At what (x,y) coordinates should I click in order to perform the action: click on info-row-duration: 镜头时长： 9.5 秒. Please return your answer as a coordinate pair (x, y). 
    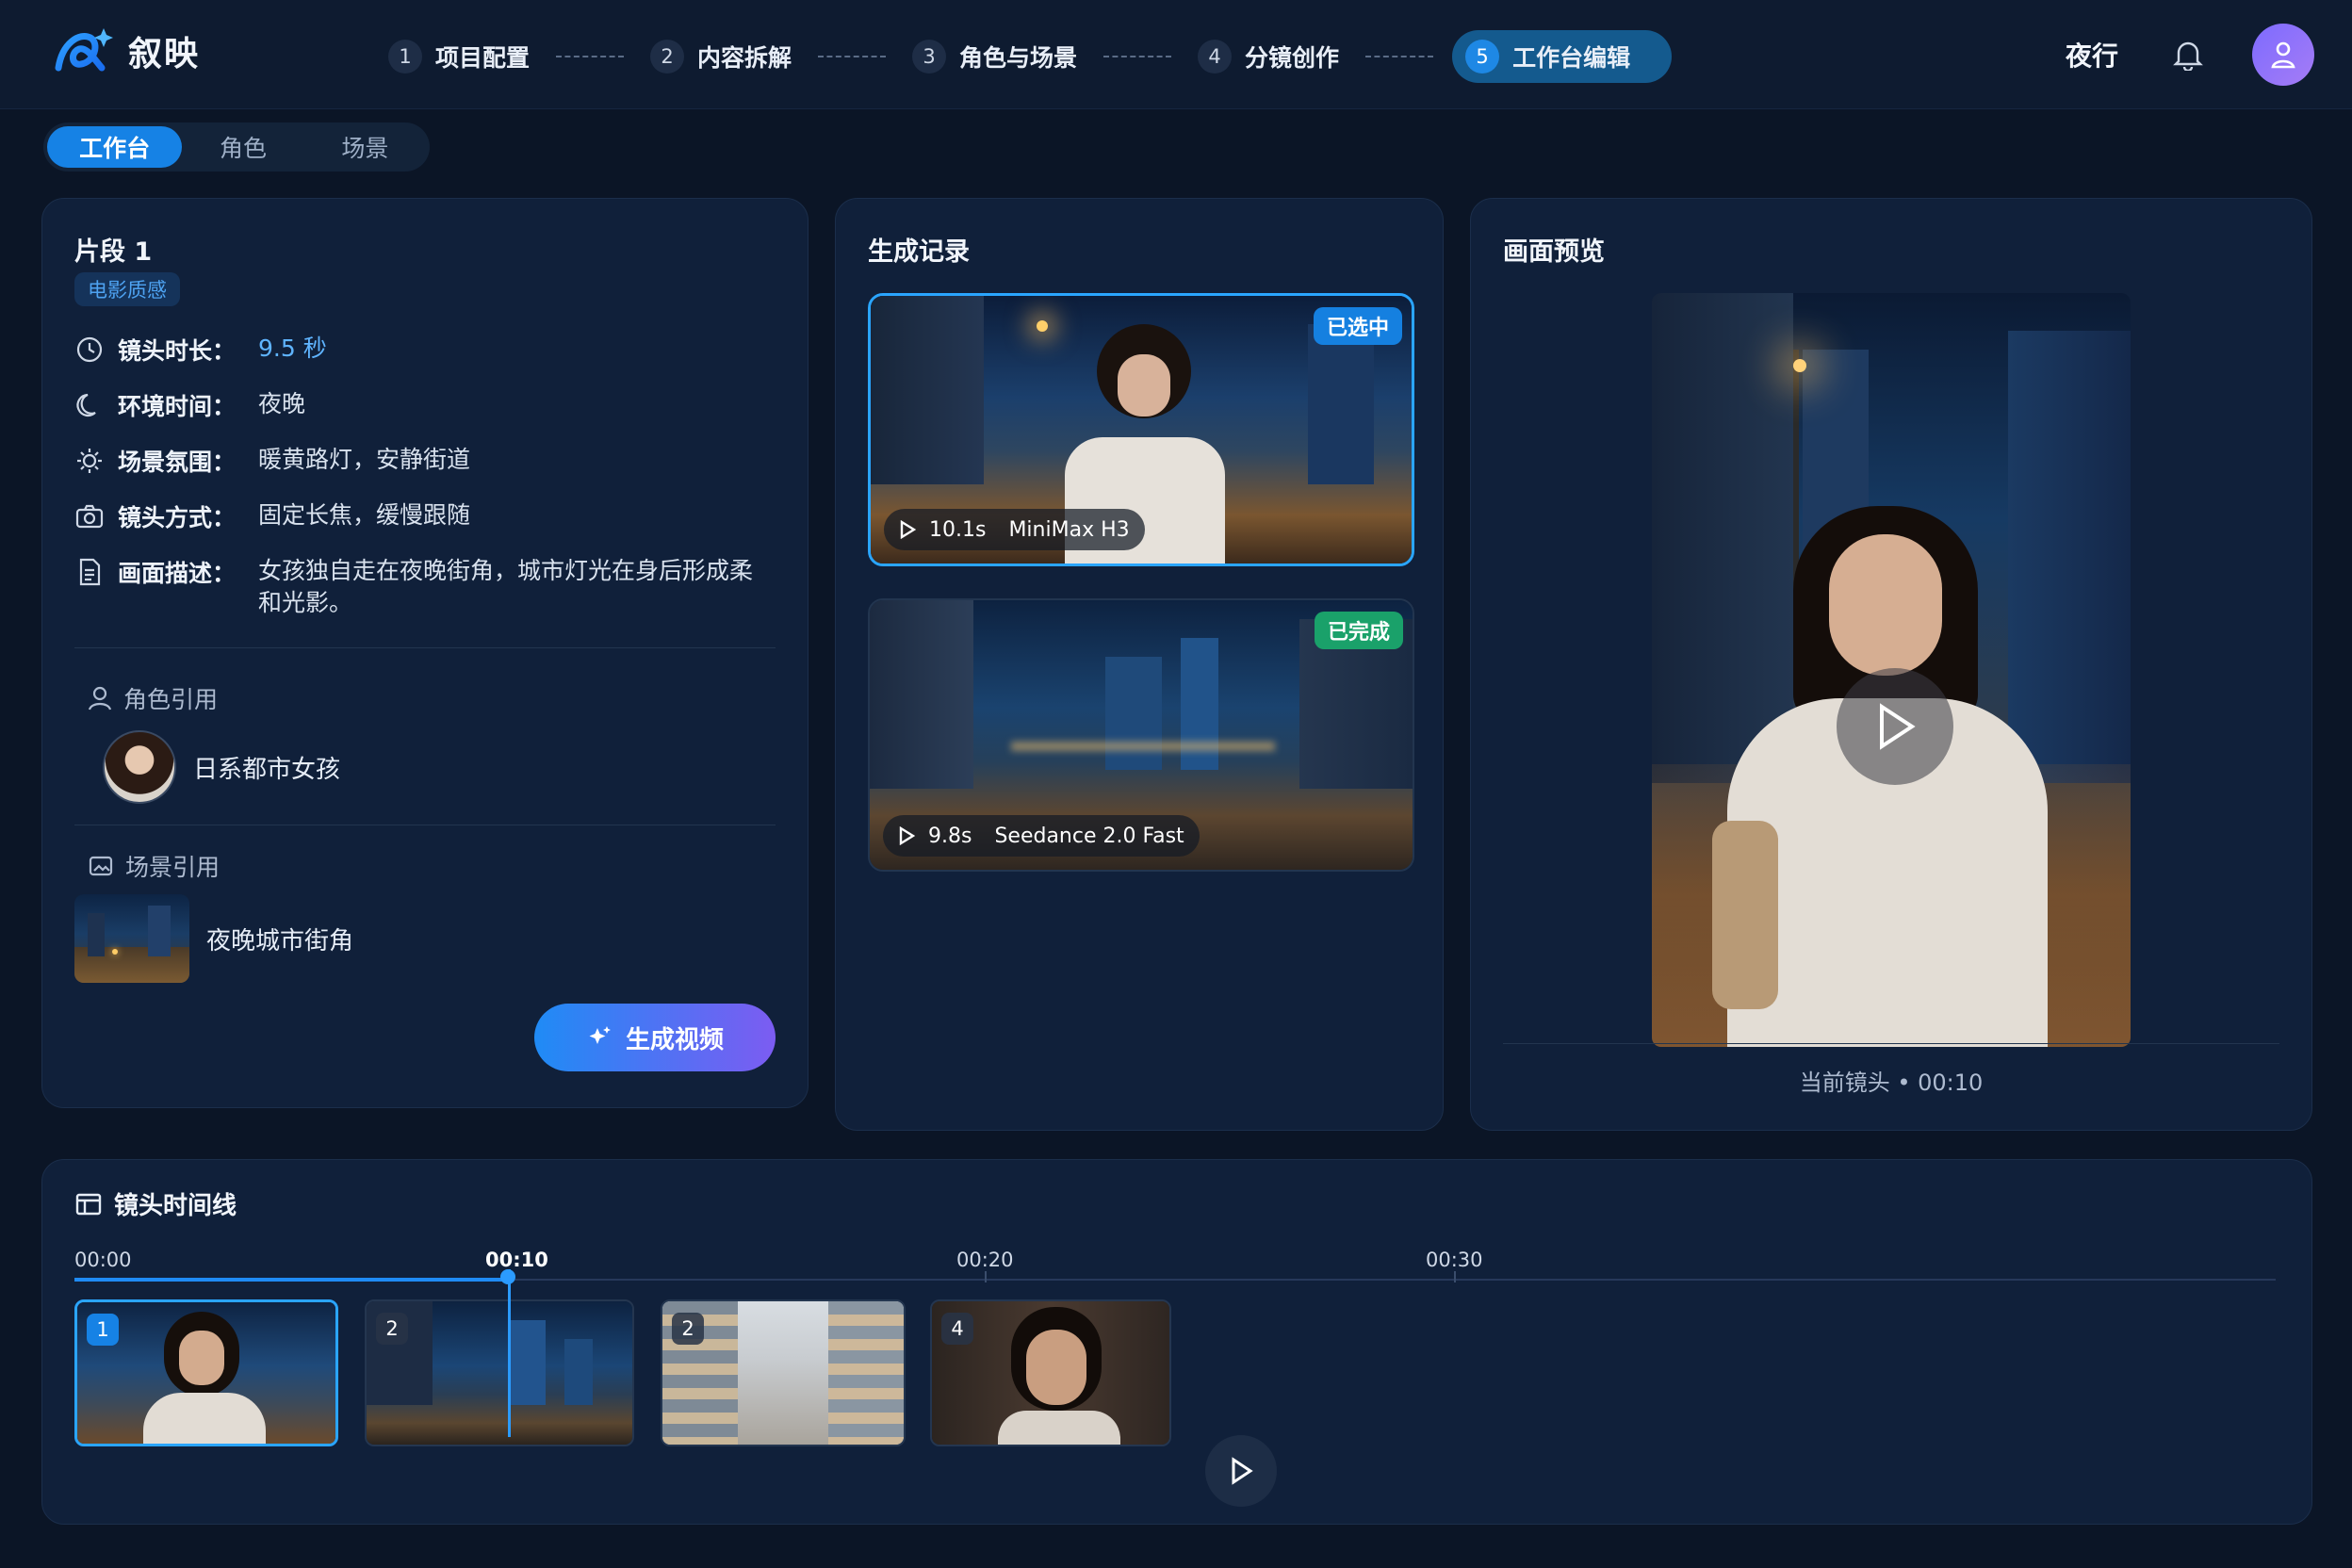
    Looking at the image, I should click on (201, 350).